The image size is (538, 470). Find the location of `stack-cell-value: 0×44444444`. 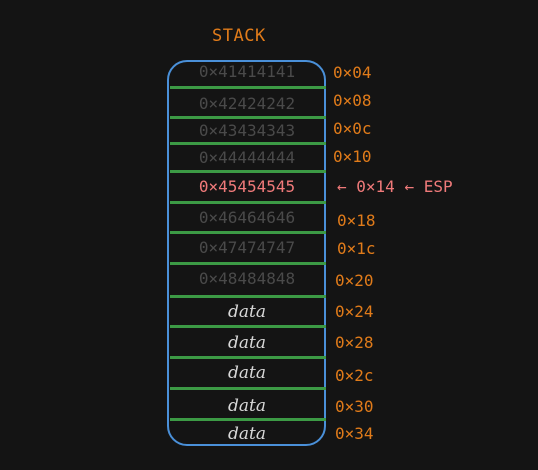

stack-cell-value: 0×44444444 is located at coordinates (247, 157).